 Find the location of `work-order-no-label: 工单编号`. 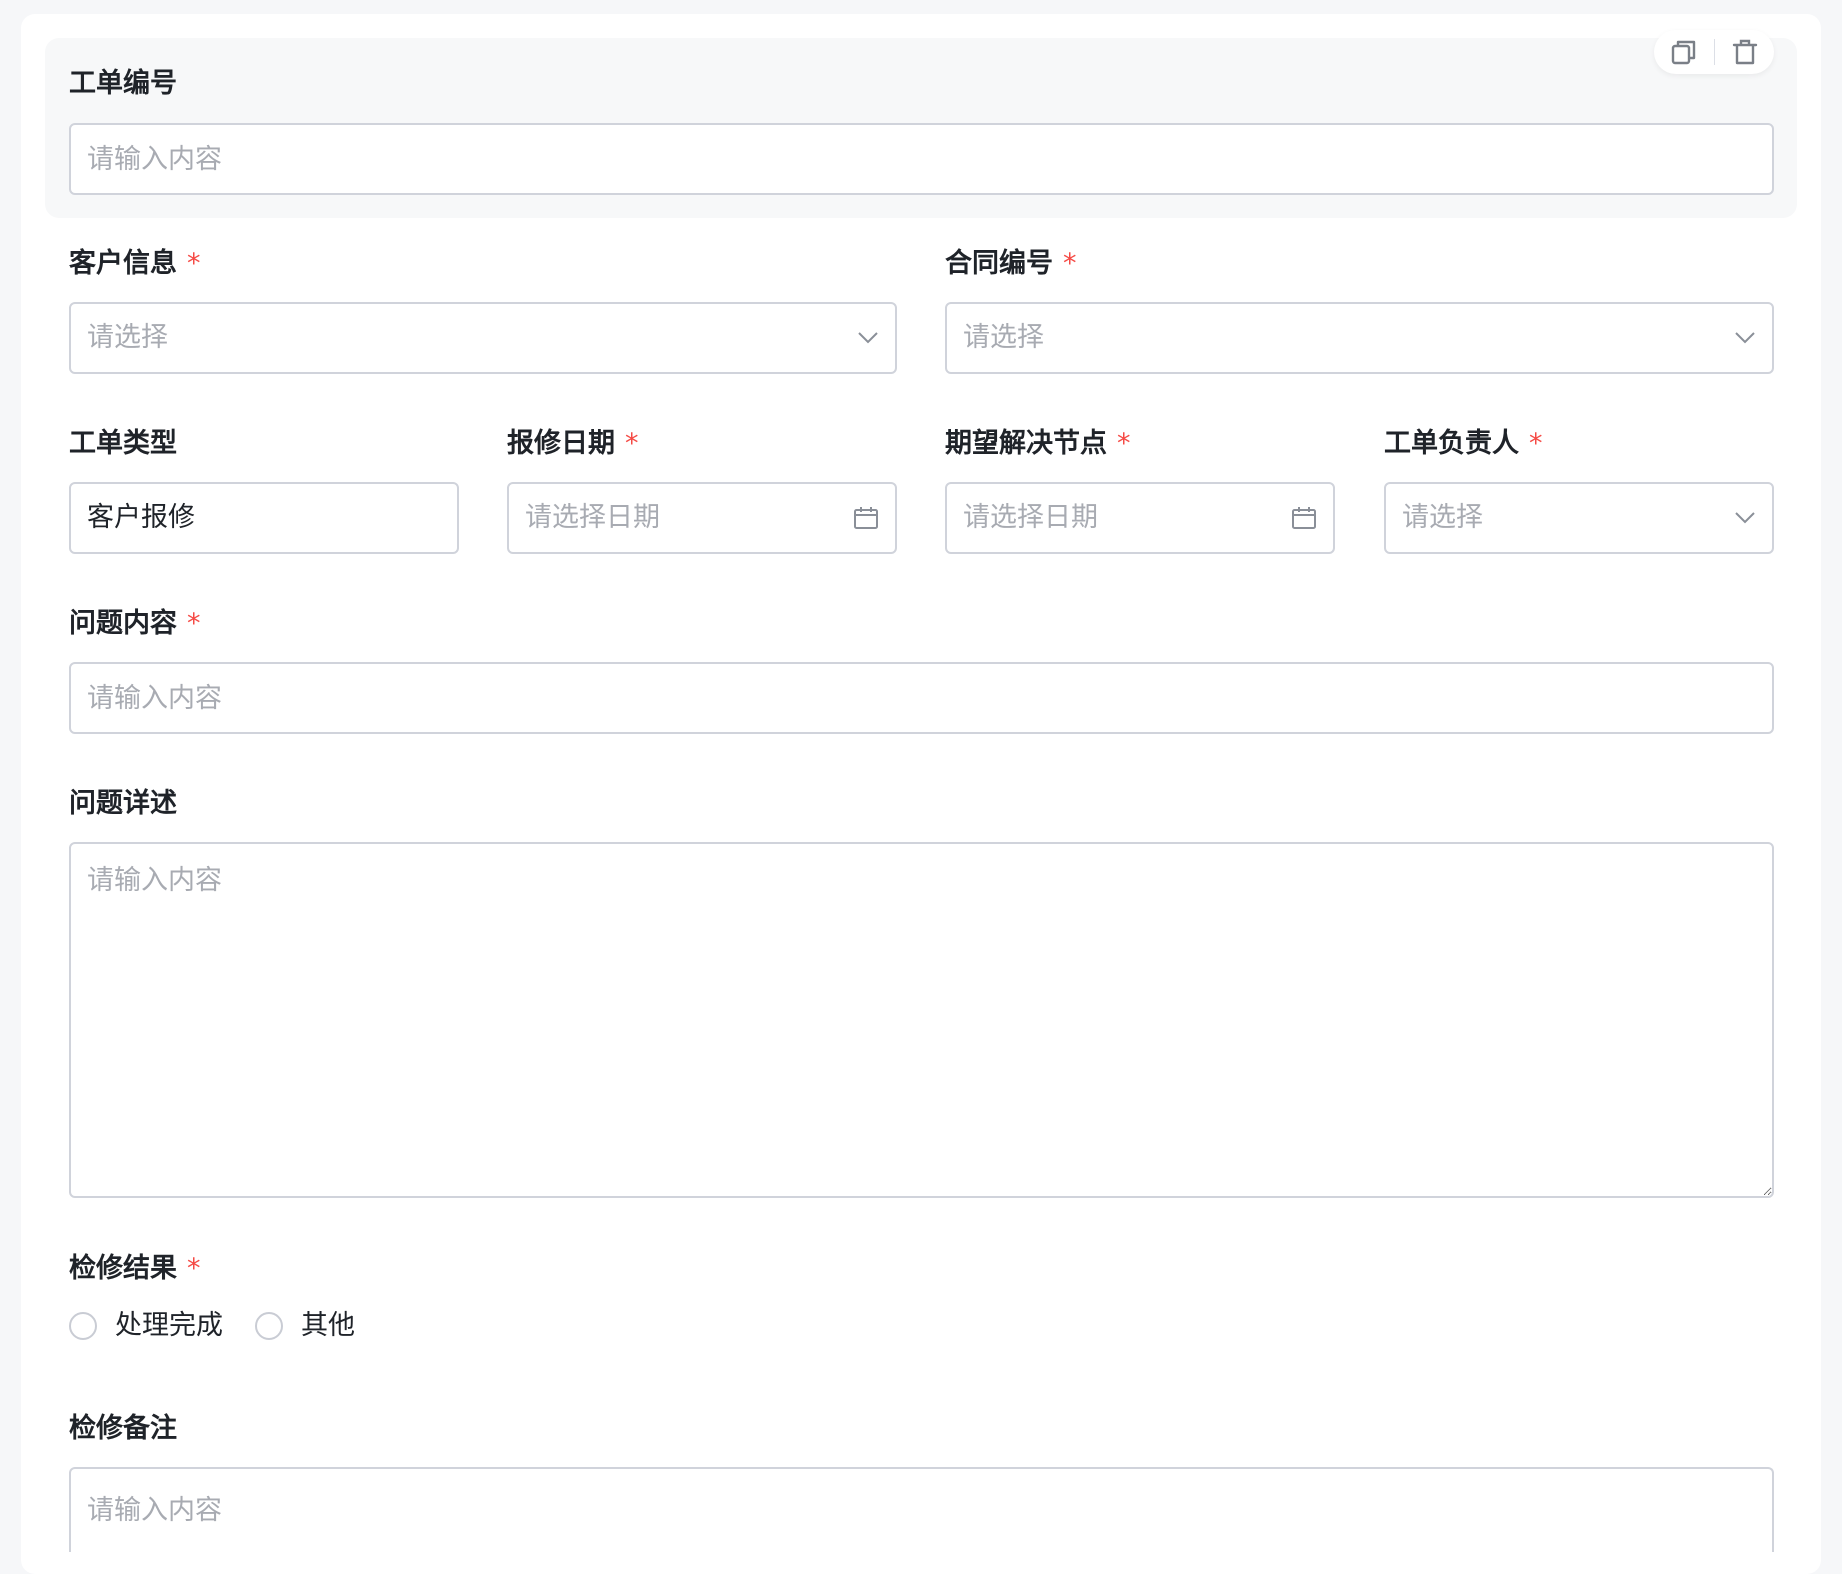

work-order-no-label: 工单编号 is located at coordinates (123, 83).